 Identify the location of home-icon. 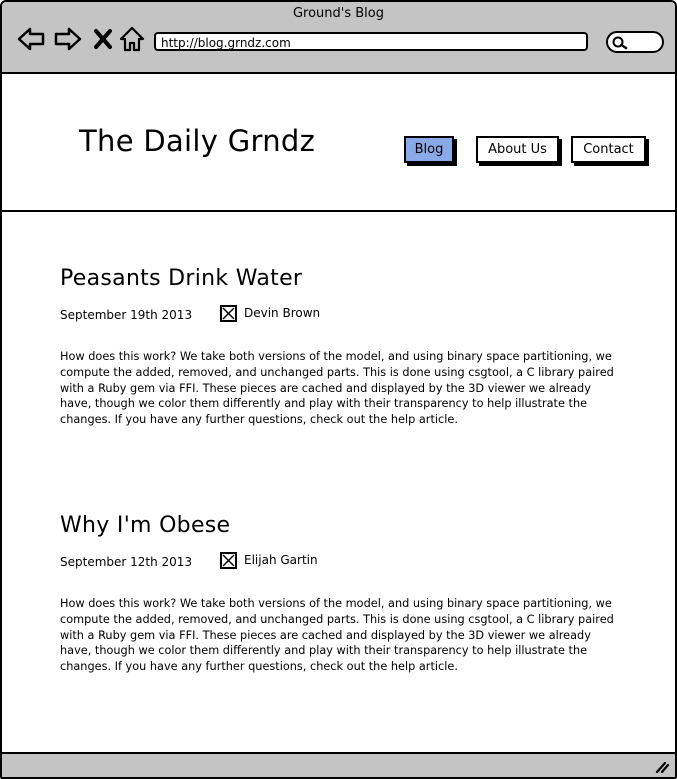
(132, 39).